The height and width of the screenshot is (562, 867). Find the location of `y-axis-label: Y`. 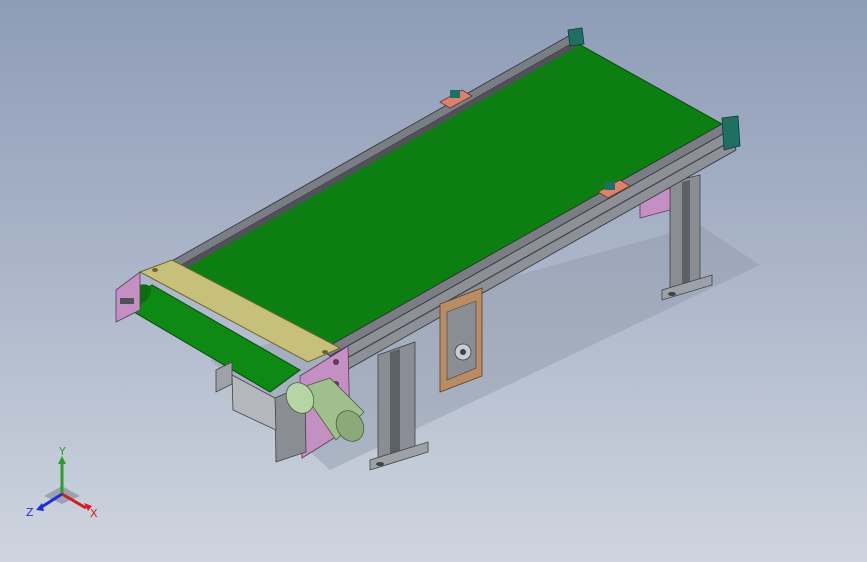

y-axis-label: Y is located at coordinates (62, 452).